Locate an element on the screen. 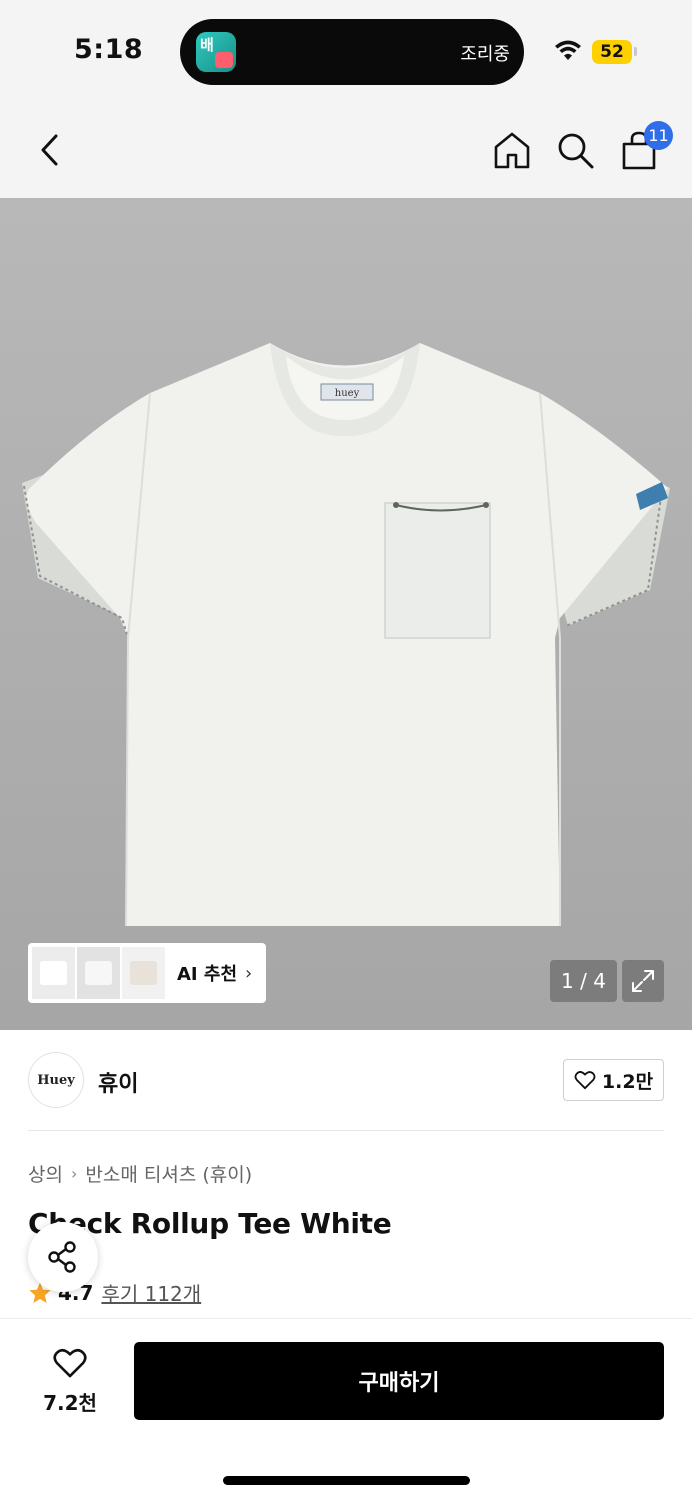  home-button is located at coordinates (512, 150).